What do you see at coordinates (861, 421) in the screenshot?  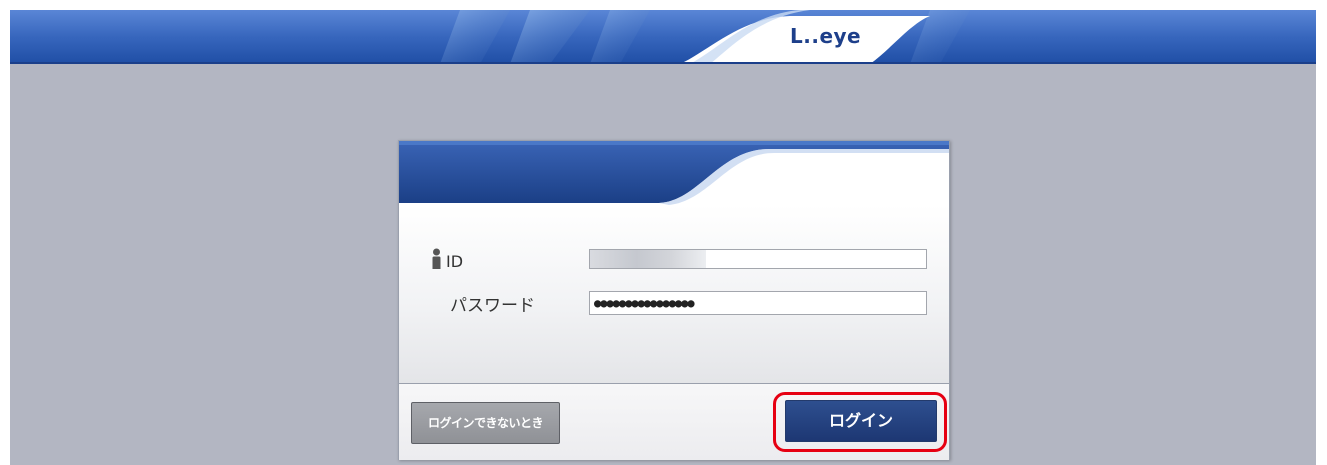 I see `login-button: ログイン` at bounding box center [861, 421].